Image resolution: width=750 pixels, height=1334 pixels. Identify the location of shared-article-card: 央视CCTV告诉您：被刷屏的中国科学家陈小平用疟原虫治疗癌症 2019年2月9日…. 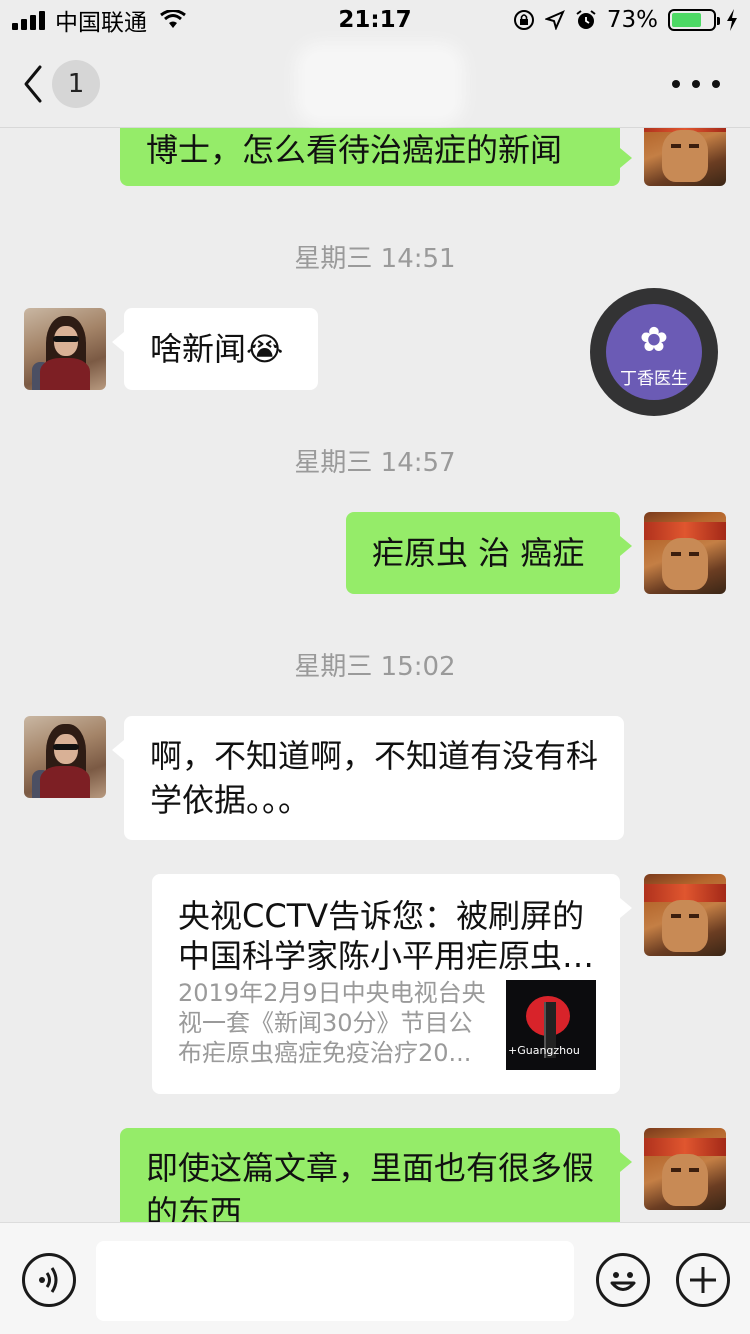
(392, 984).